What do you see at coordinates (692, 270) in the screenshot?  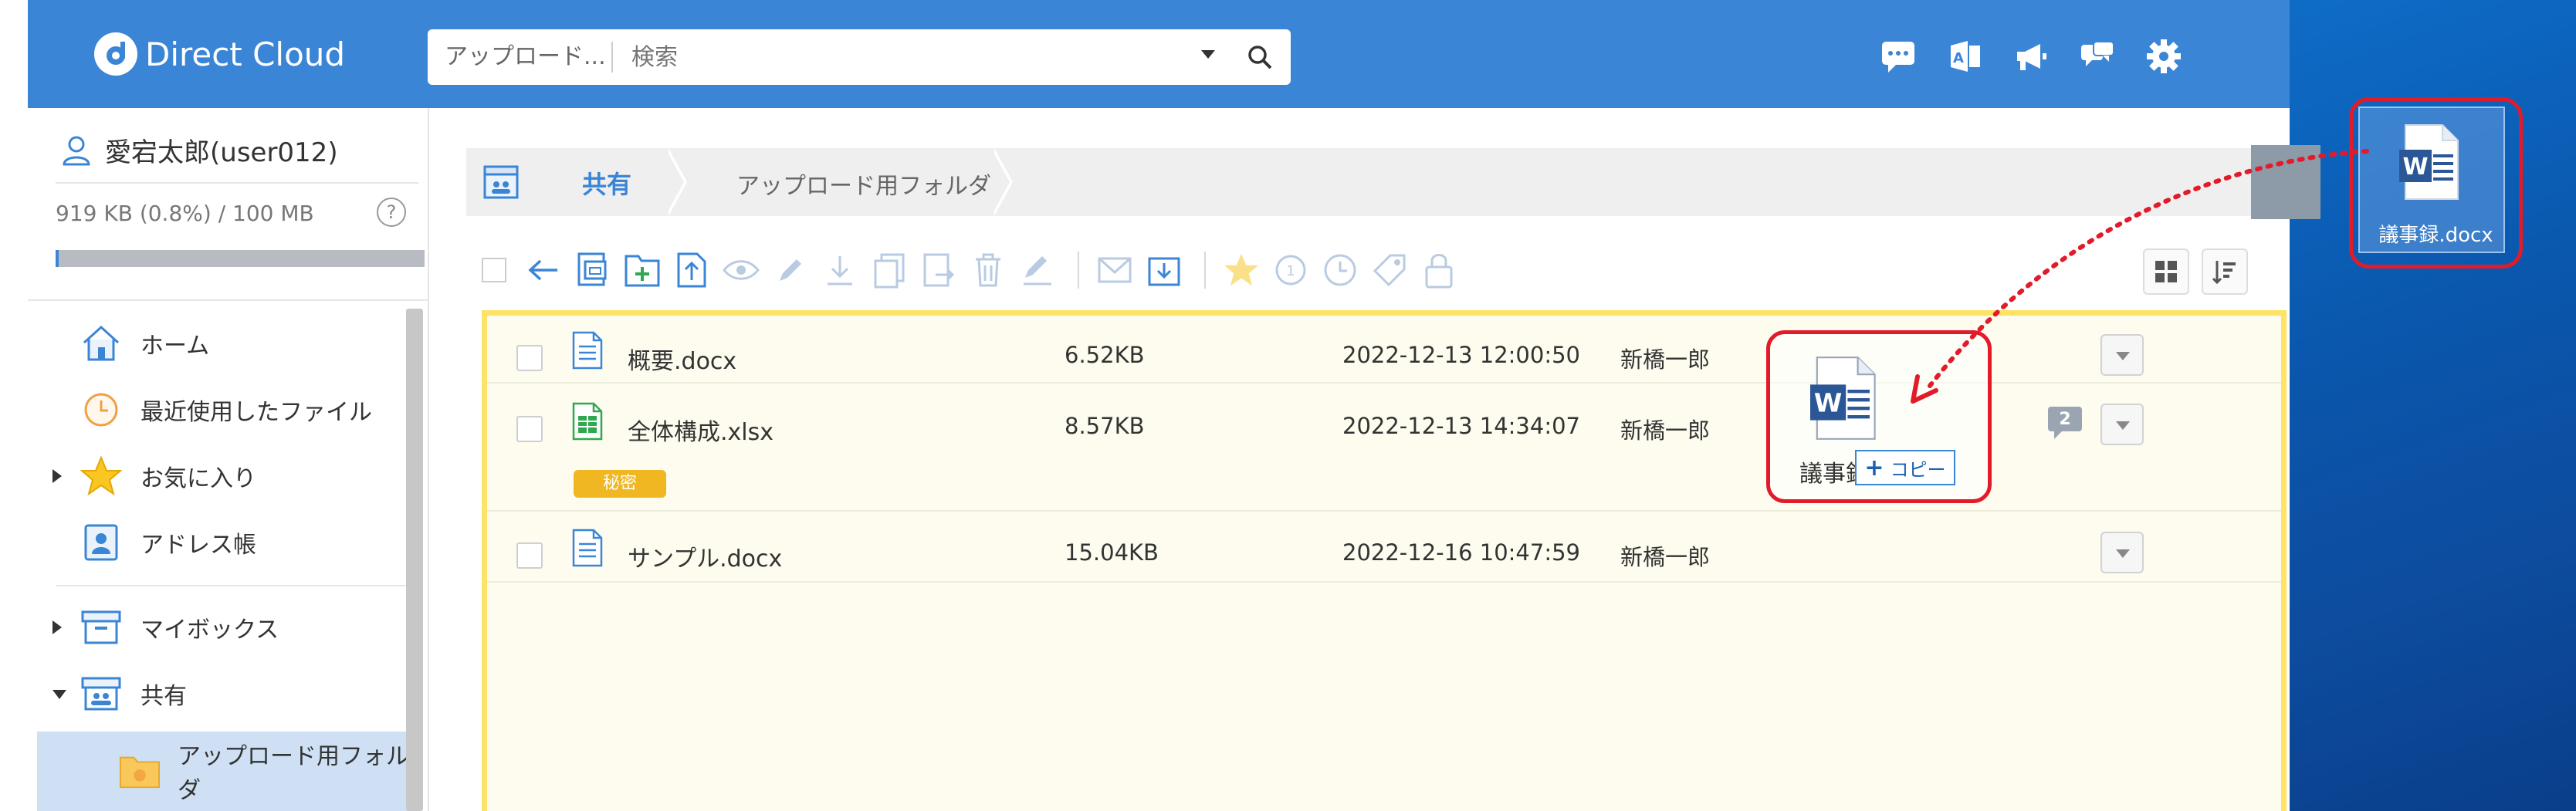 I see `upload-icon` at bounding box center [692, 270].